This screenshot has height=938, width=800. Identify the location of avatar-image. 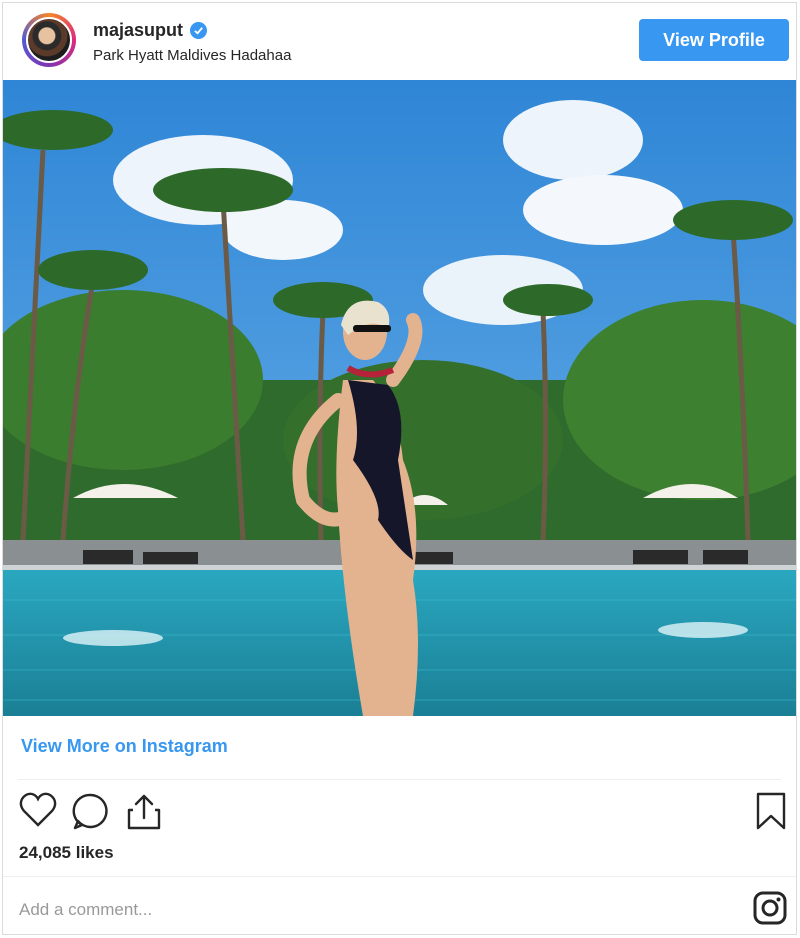
(49, 40).